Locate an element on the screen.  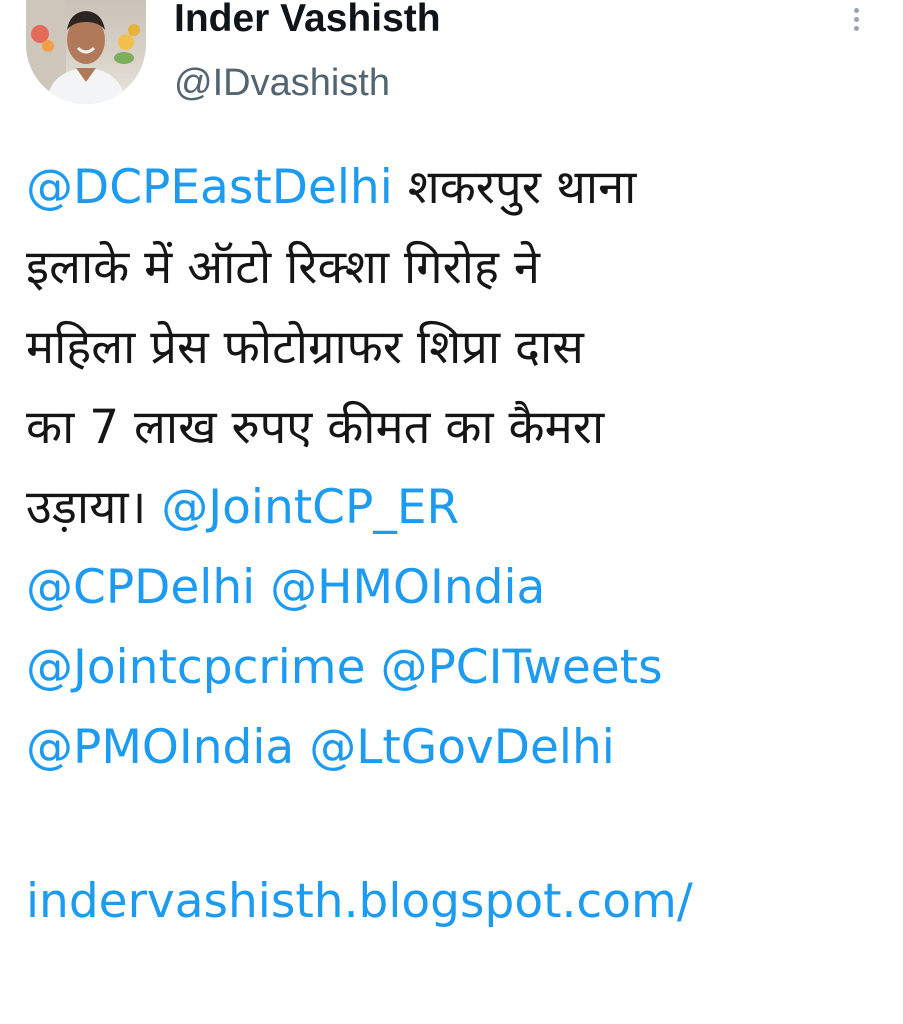
tweet-line: @PMOIndia @LtGovDelhi is located at coordinates (461, 748).